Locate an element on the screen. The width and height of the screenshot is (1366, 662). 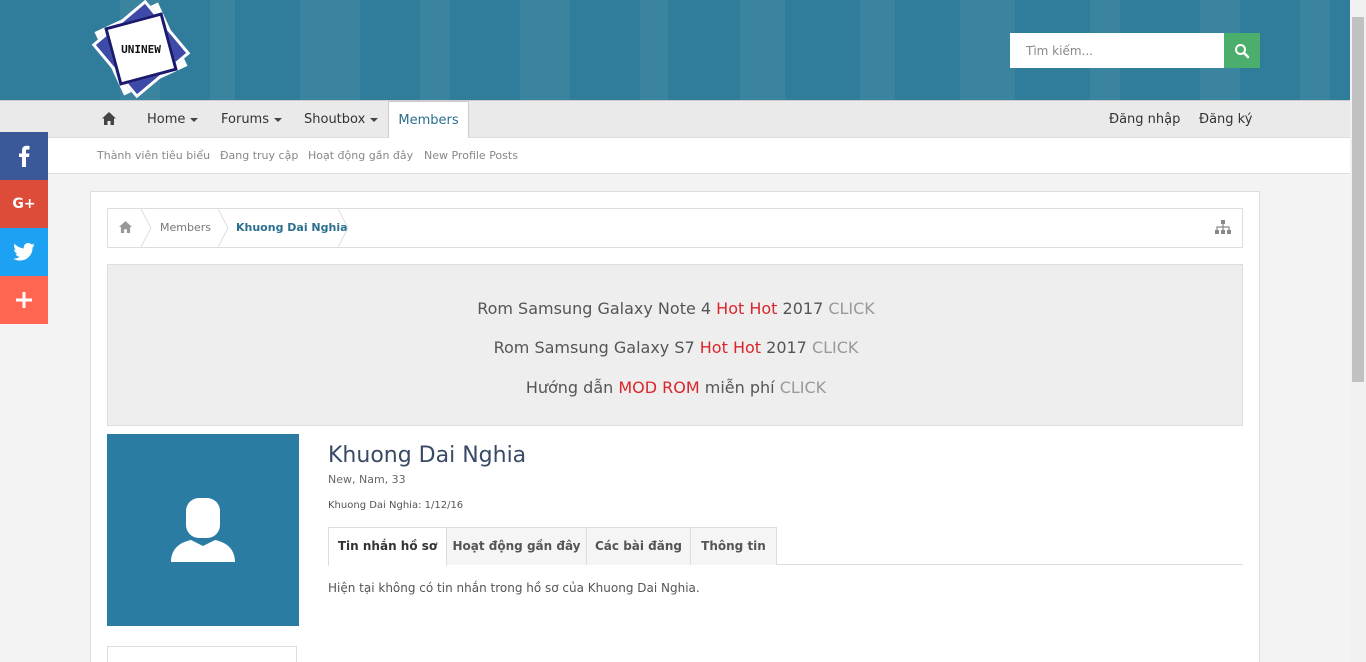
promo-modrom-label: MOD ROM is located at coordinates (659, 387).